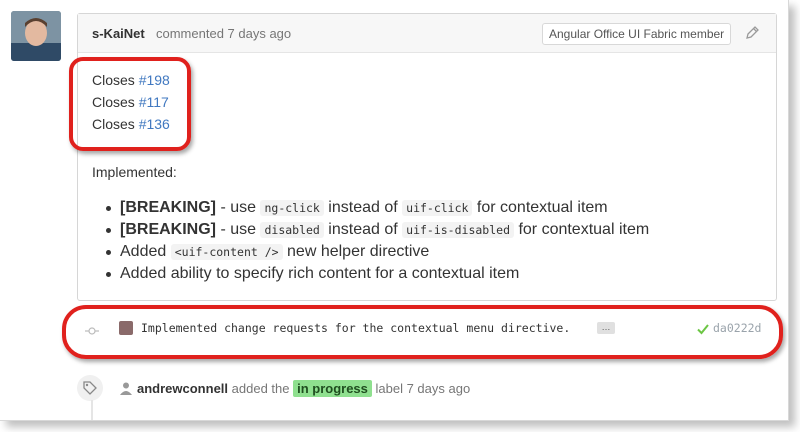 The width and height of the screenshot is (800, 432). What do you see at coordinates (292, 208) in the screenshot?
I see `inline-code: ng-click` at bounding box center [292, 208].